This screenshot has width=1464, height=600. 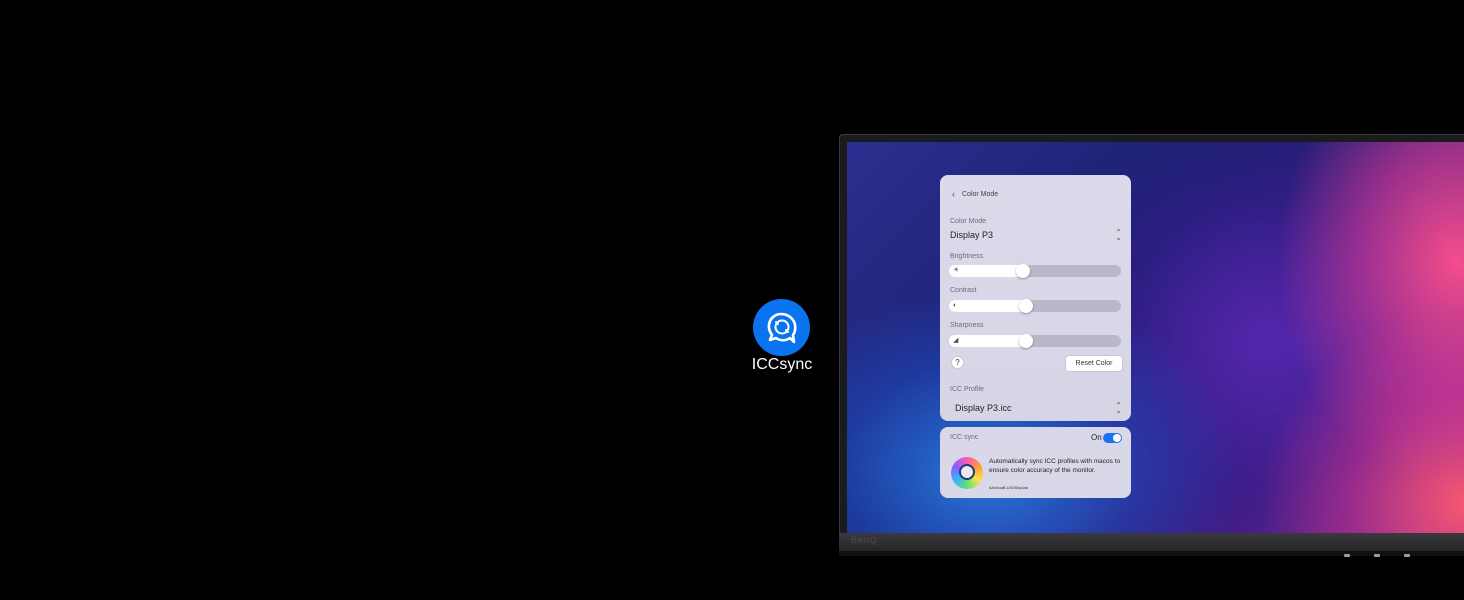 I want to click on icc-sync-toggle, so click(x=1112, y=438).